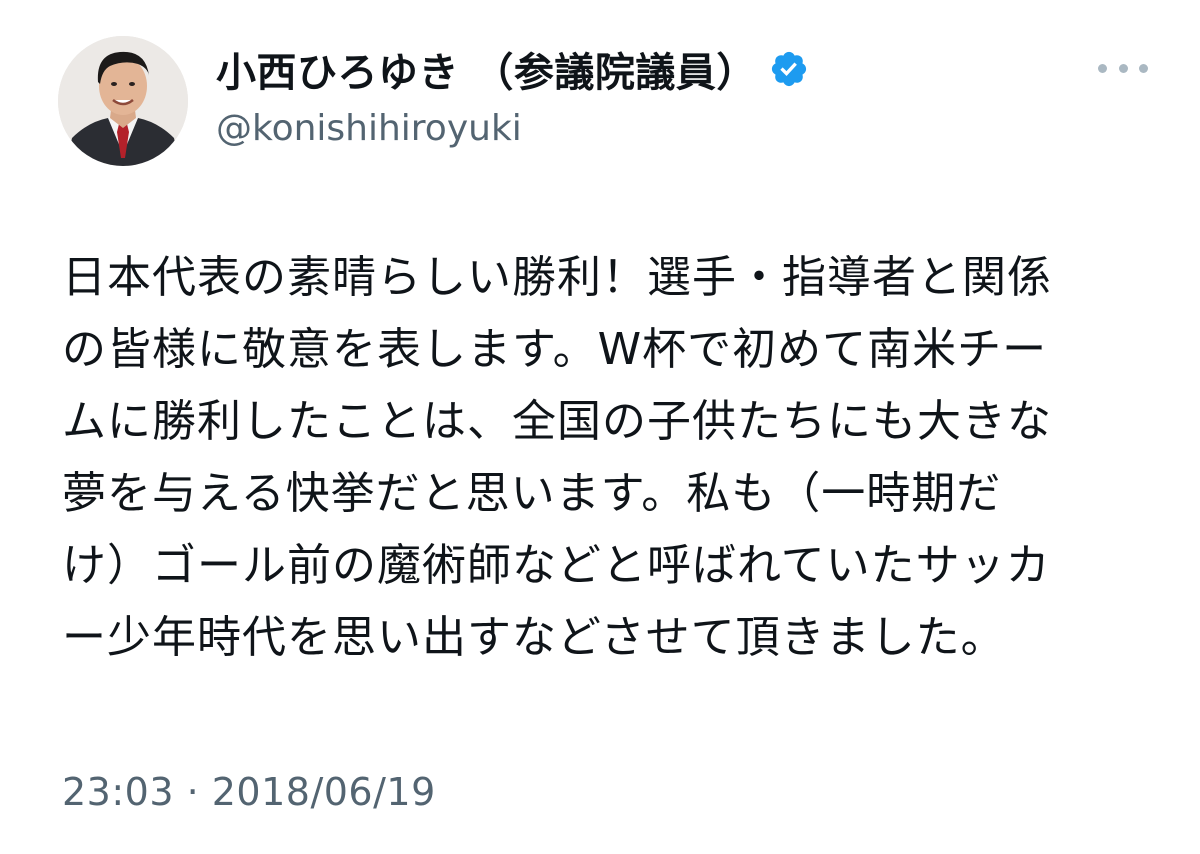 The height and width of the screenshot is (854, 1200). What do you see at coordinates (534, 637) in the screenshot?
I see `tweet-text-line: ー少年時代を思い出すなどさせて頂きました。` at bounding box center [534, 637].